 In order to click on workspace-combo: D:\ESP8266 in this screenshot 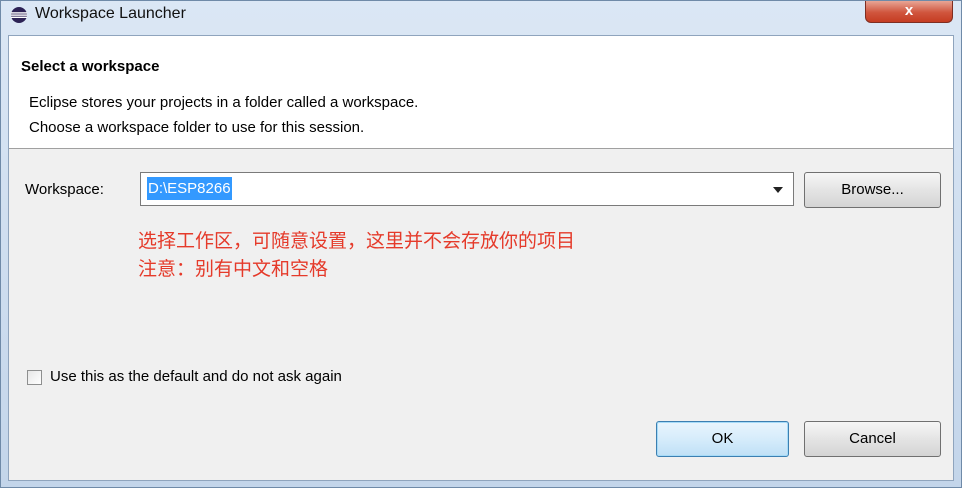, I will do `click(467, 189)`.